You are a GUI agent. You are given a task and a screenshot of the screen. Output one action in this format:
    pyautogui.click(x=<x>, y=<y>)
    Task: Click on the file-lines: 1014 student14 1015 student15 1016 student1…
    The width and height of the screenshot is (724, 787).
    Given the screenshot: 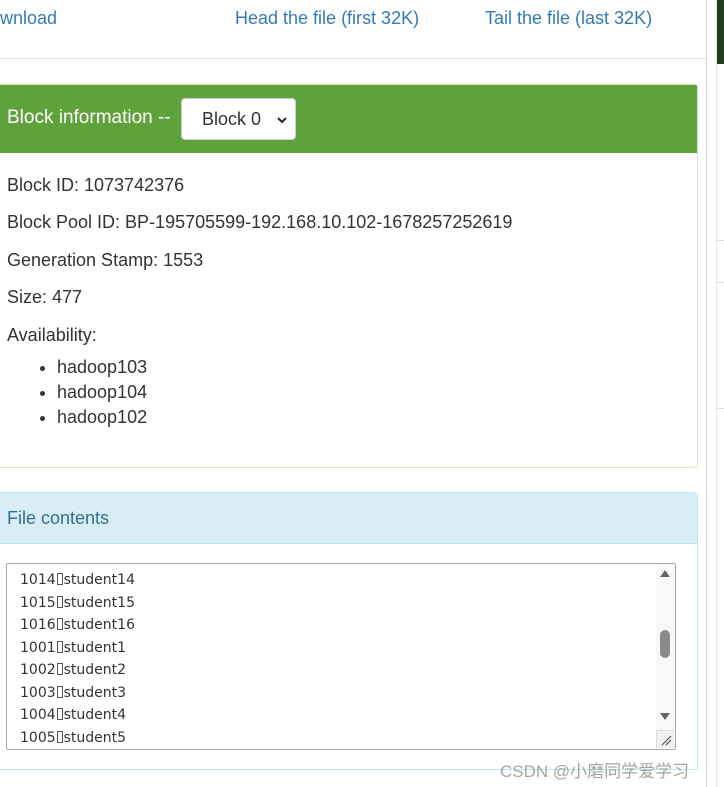 What is the action you would take?
    pyautogui.click(x=77, y=659)
    